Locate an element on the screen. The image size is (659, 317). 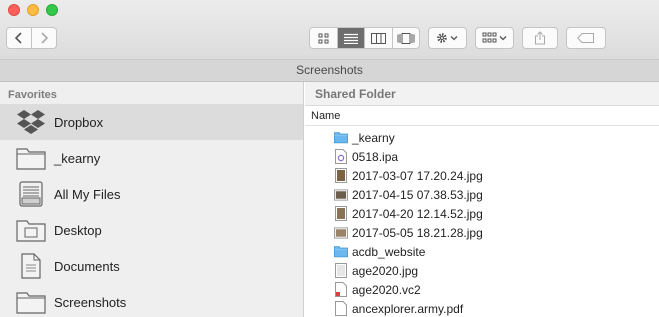
cover-flow-button is located at coordinates (405, 38).